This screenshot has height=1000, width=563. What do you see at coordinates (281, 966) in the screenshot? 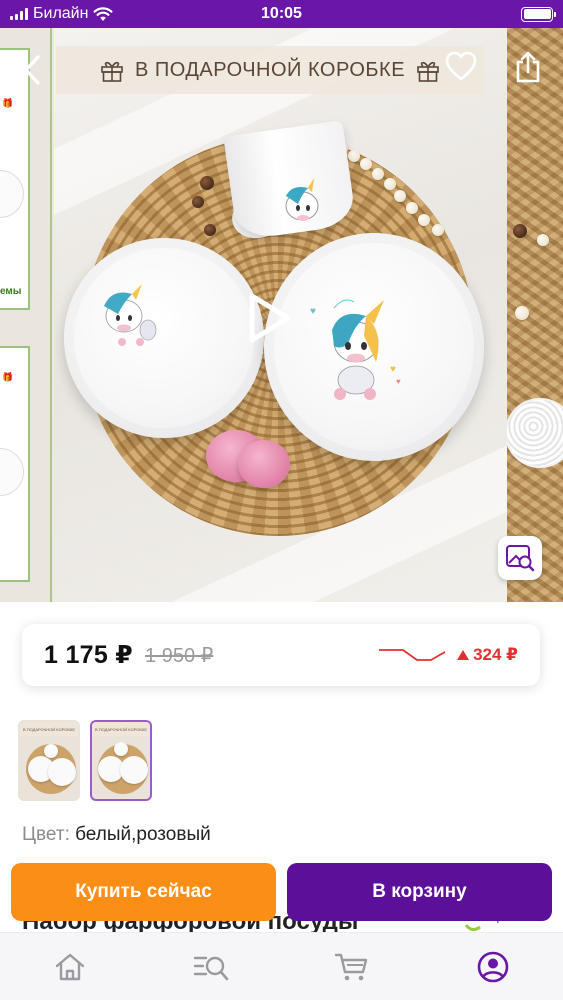
I see `bottom-navigation` at bounding box center [281, 966].